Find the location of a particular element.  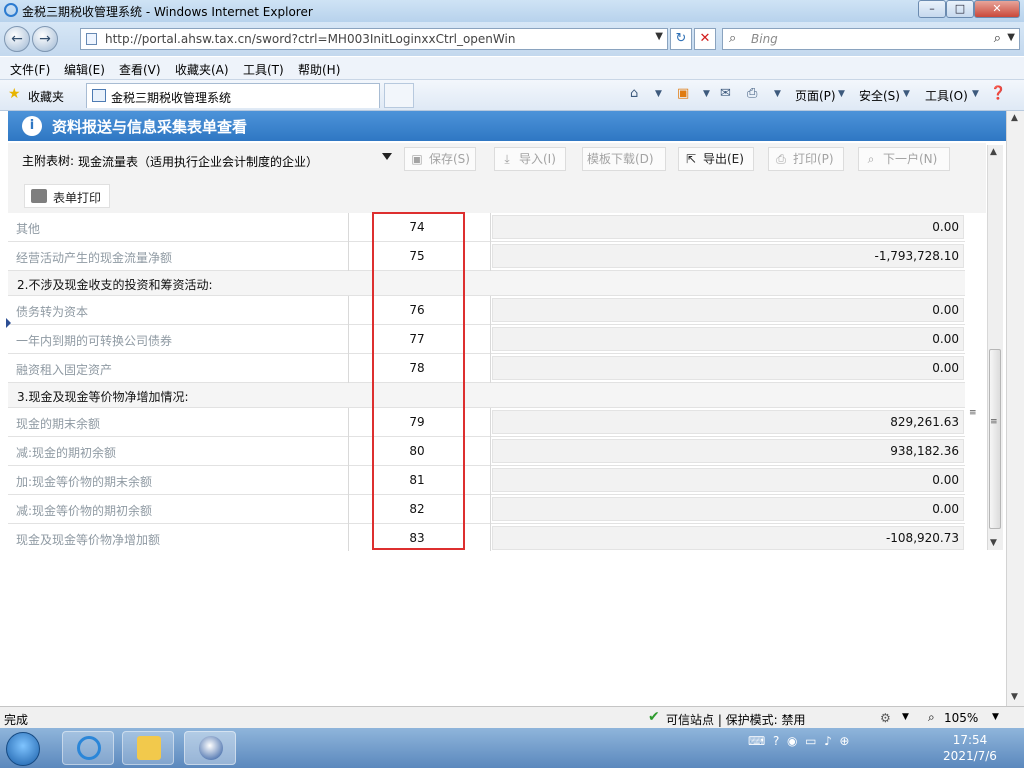

info-icon: i is located at coordinates (32, 126).